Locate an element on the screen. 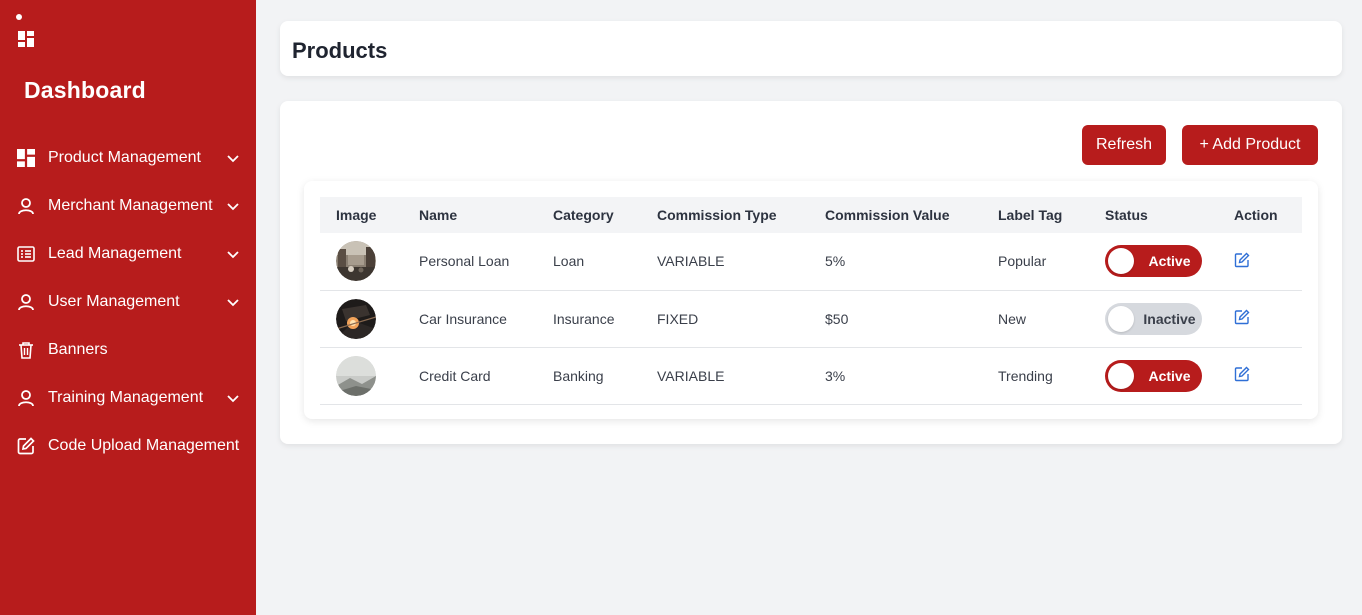 The height and width of the screenshot is (615, 1362). sidebar-item-label: Code Upload Management is located at coordinates (144, 445).